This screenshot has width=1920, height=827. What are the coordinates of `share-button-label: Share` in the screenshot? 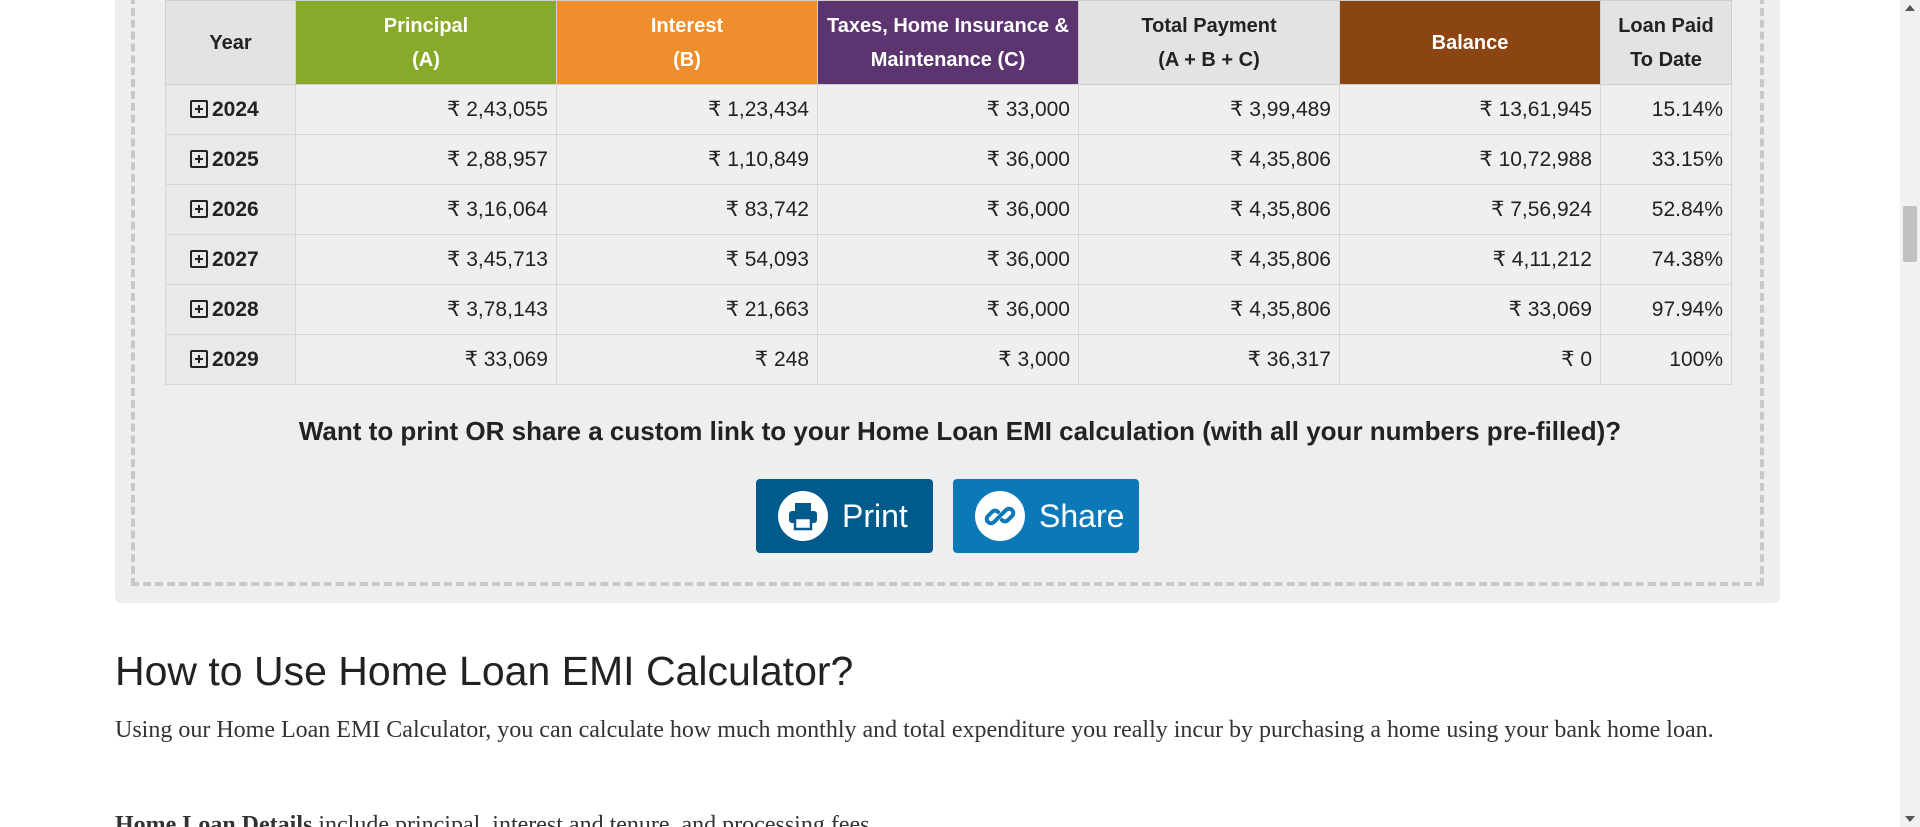 It's located at (1082, 516).